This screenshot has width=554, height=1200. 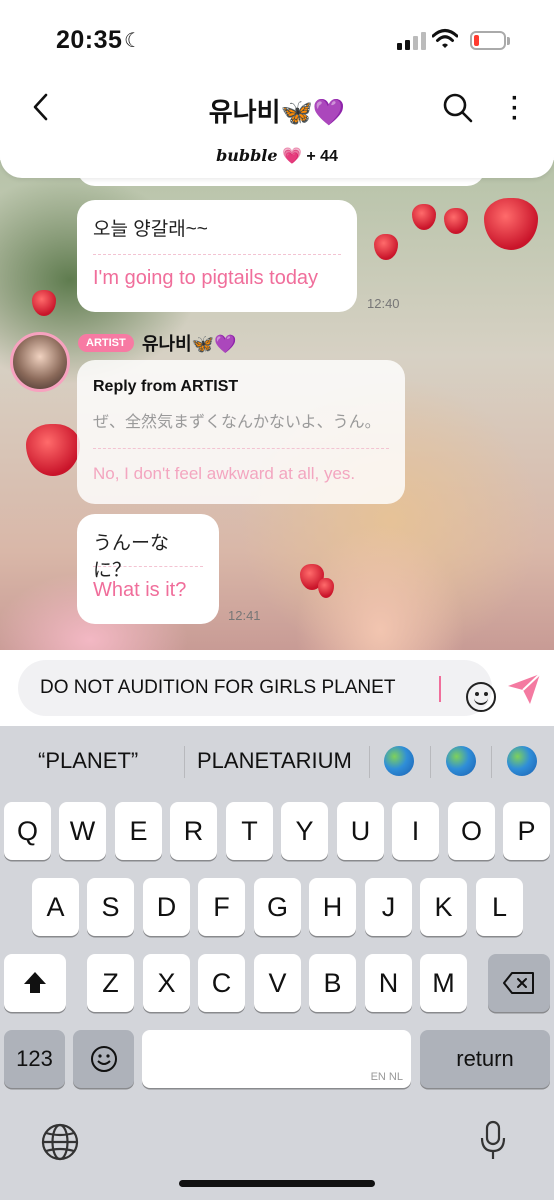 What do you see at coordinates (224, 473) in the screenshot?
I see `reply-translation-text: No, I don't feel awkward at all, yes.` at bounding box center [224, 473].